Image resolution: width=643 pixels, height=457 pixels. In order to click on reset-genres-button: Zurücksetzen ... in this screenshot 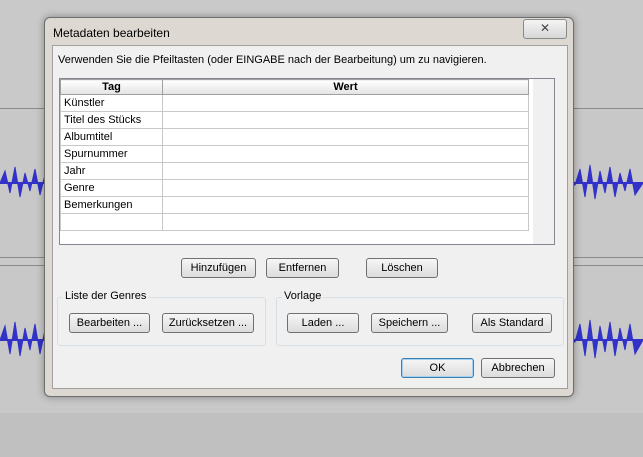, I will do `click(208, 323)`.